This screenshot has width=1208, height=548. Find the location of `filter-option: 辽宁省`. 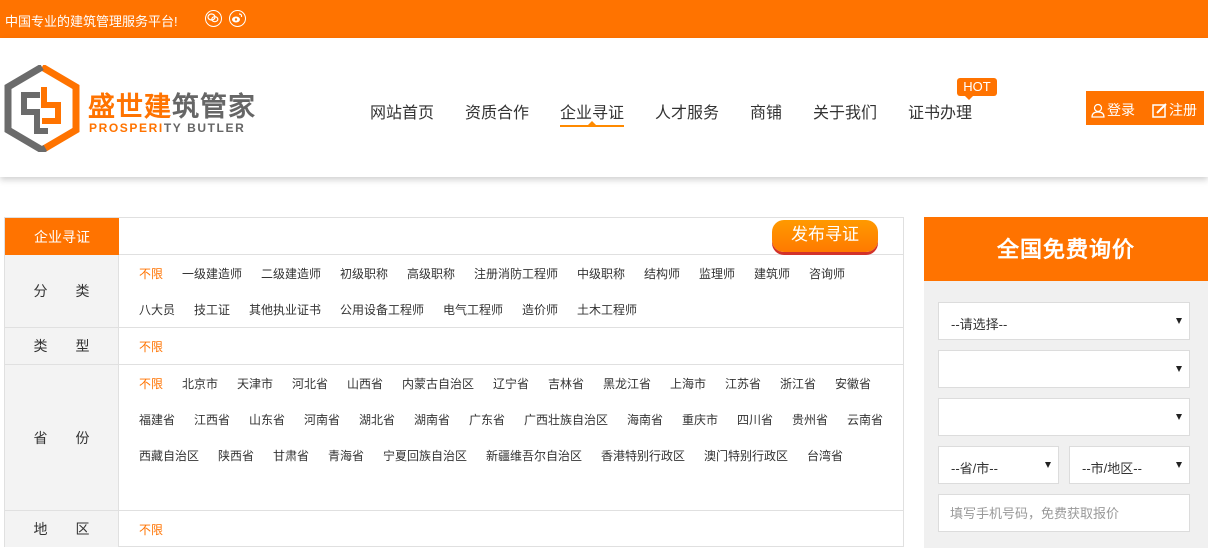

filter-option: 辽宁省 is located at coordinates (511, 383).